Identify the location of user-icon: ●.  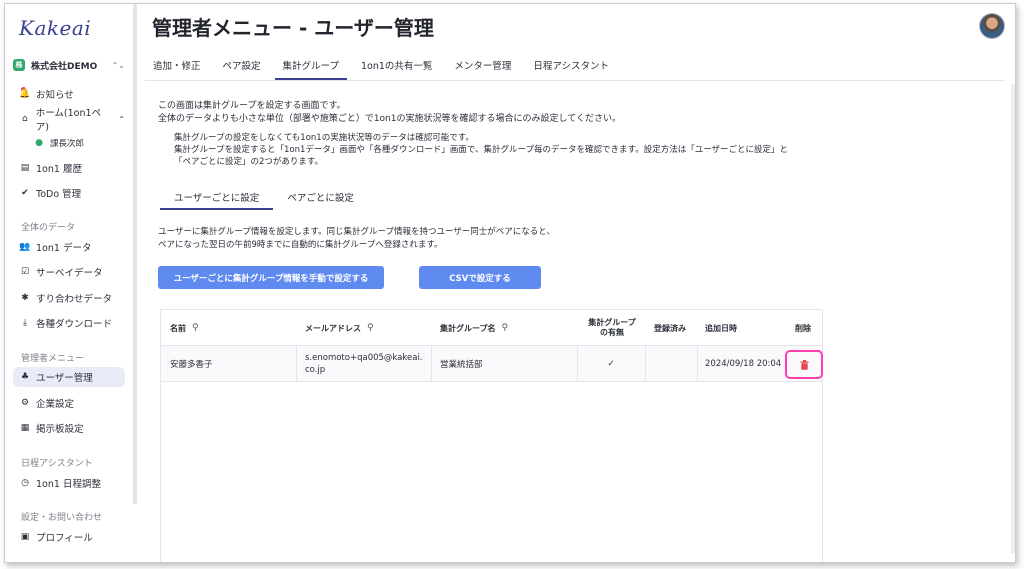
(39, 143).